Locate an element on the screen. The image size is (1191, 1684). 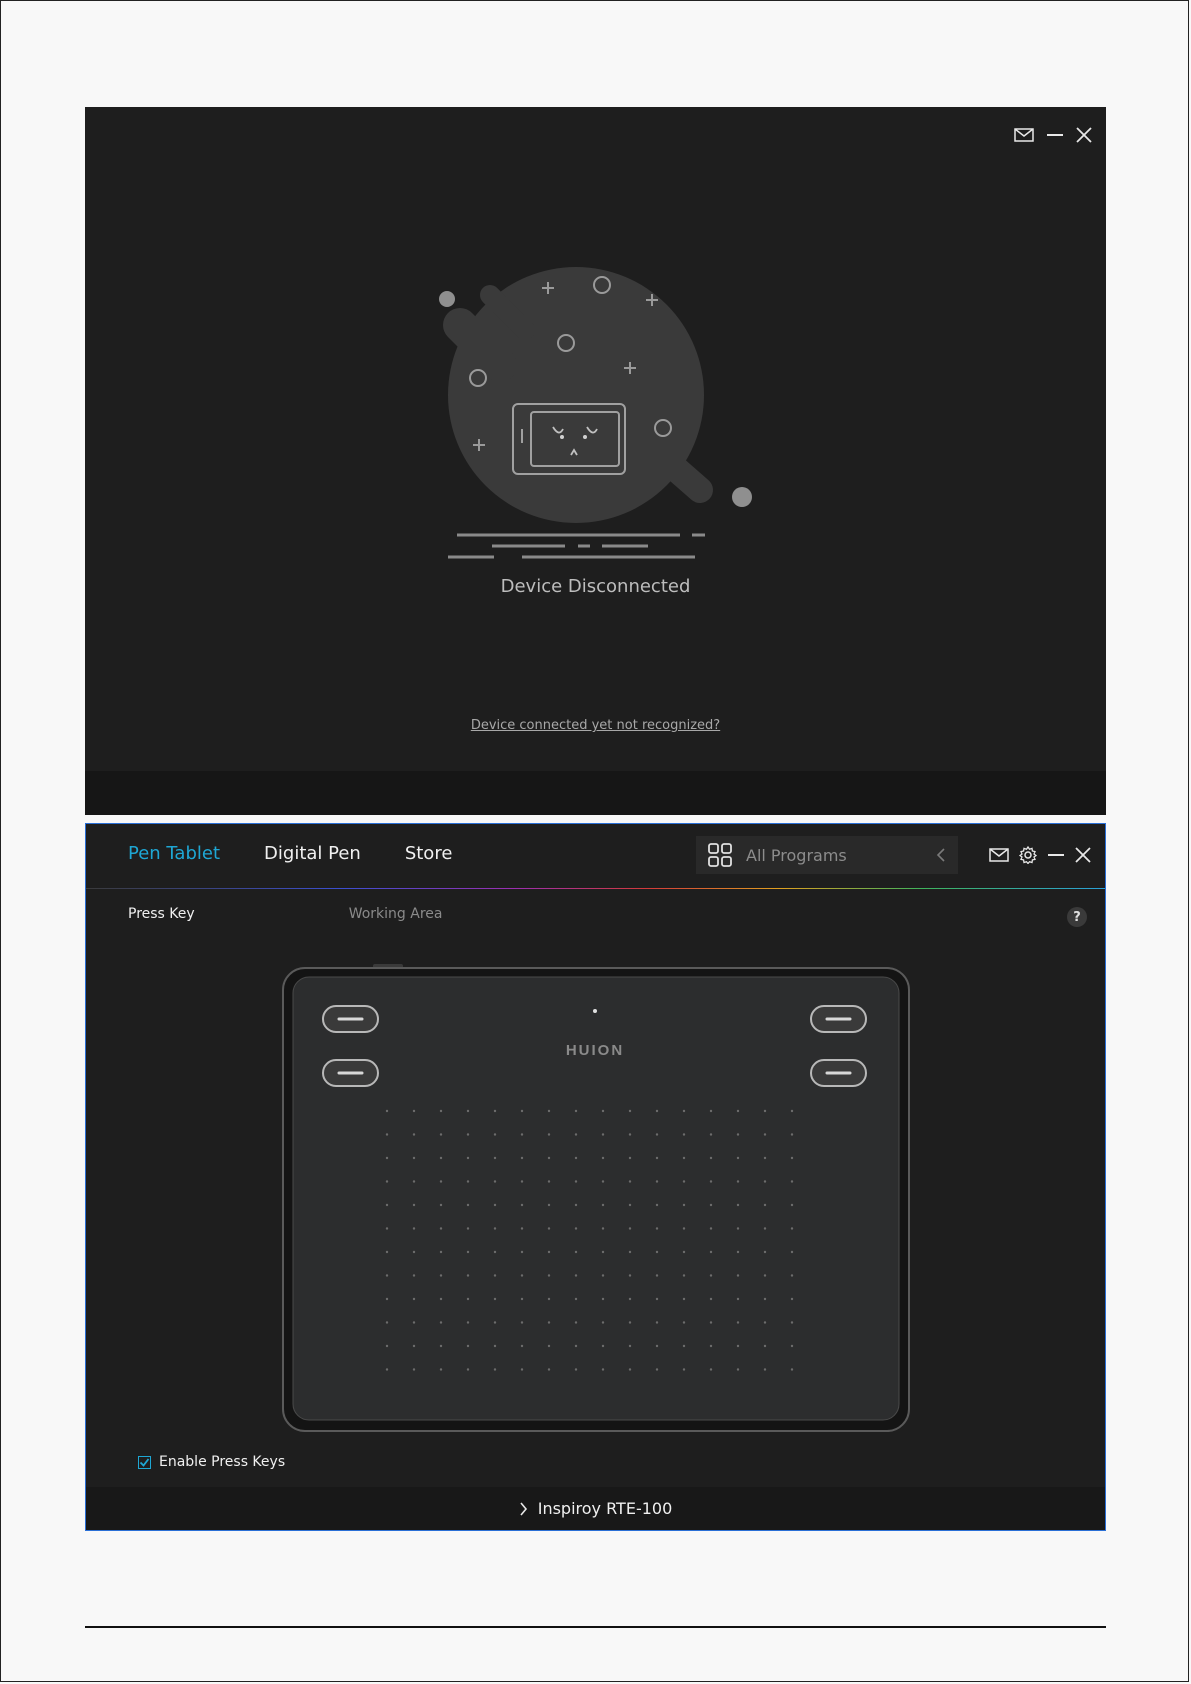
subtab-press-key: Press Key is located at coordinates (161, 914).